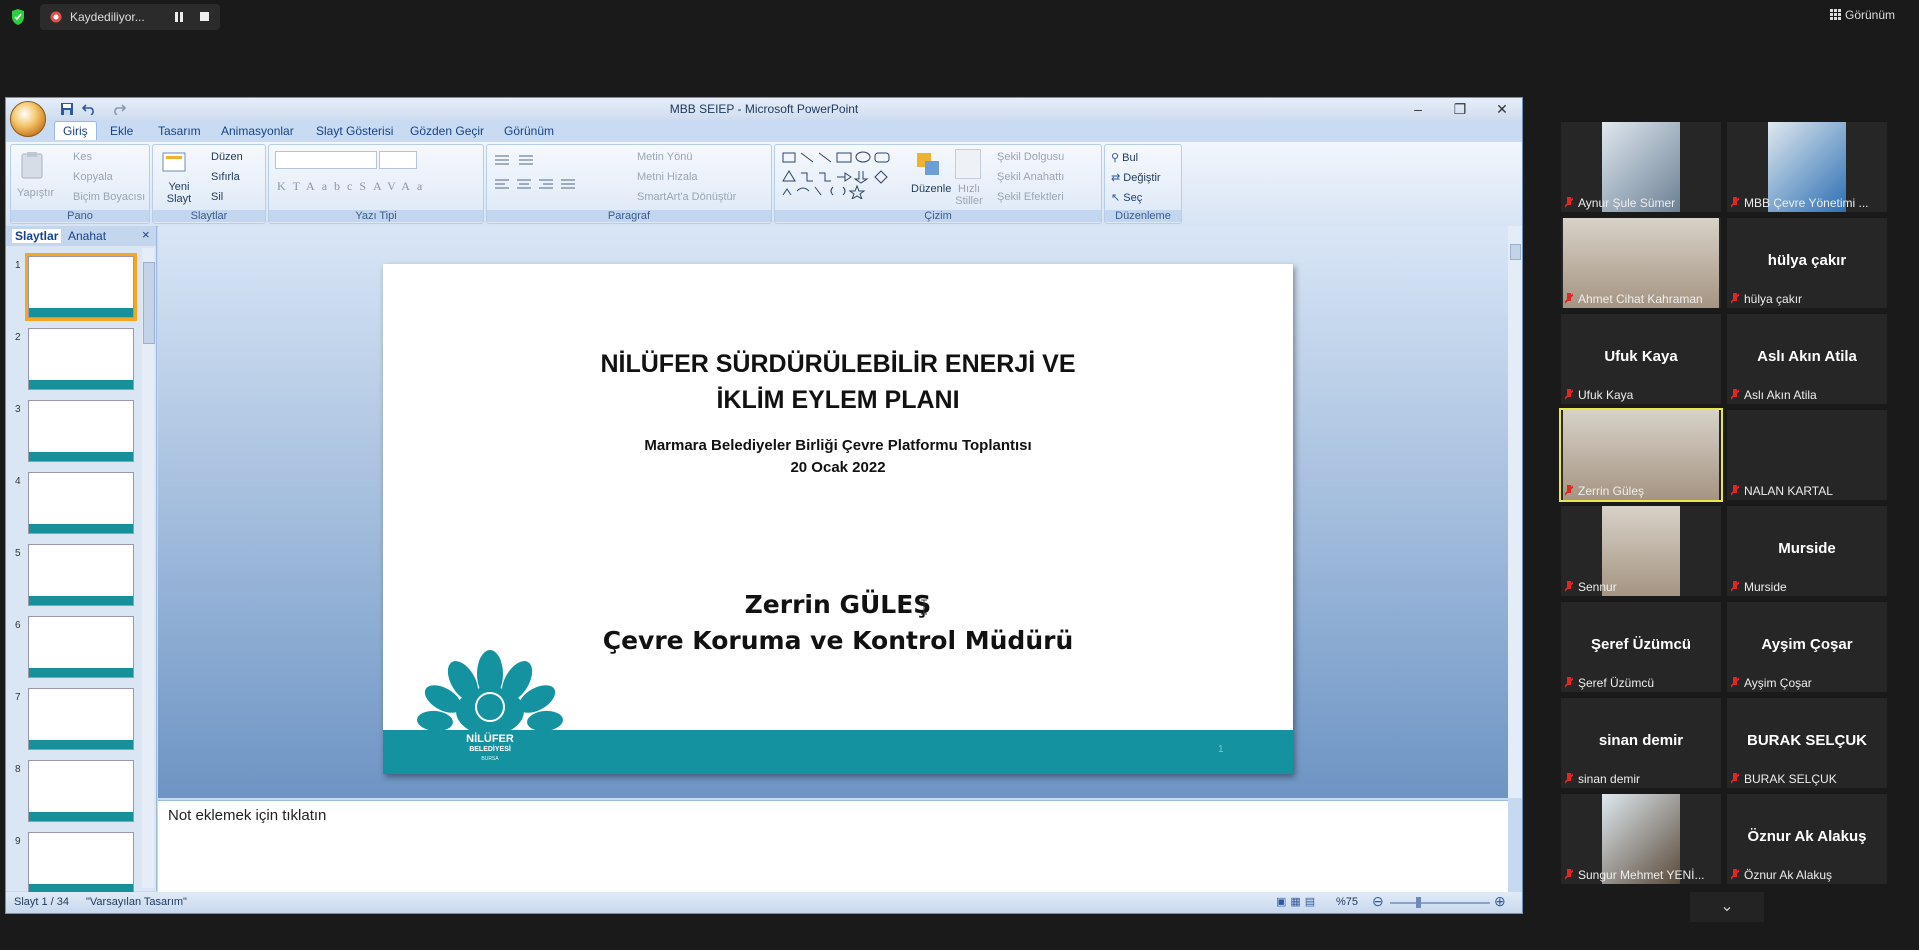 This screenshot has width=1919, height=950. Describe the element at coordinates (1641, 551) in the screenshot. I see `participant-tile: Sennur` at that location.